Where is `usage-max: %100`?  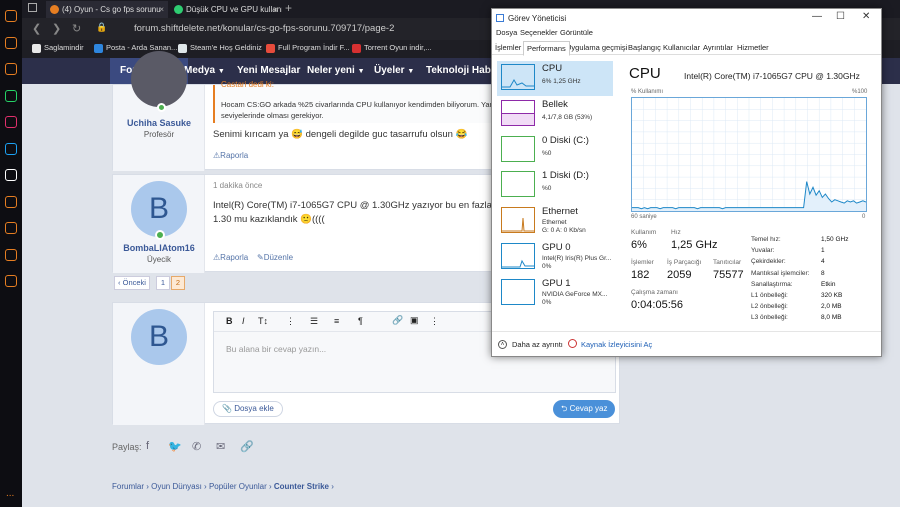 usage-max: %100 is located at coordinates (860, 92).